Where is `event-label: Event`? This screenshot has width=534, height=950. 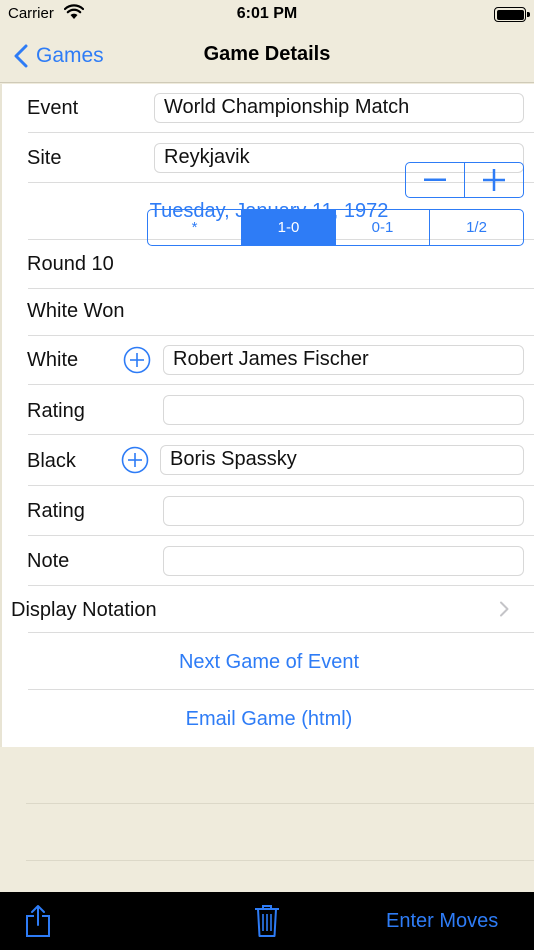
event-label: Event is located at coordinates (53, 108).